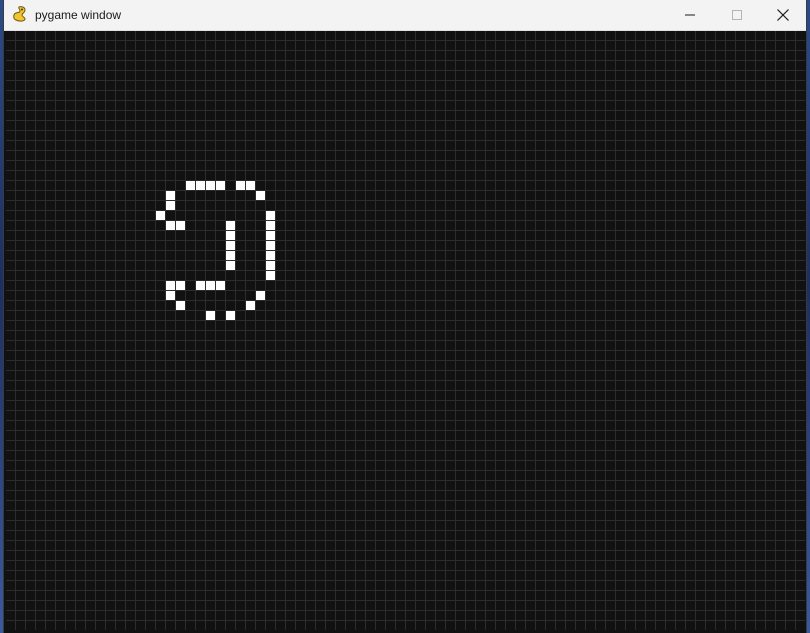 This screenshot has width=810, height=633. I want to click on close-button, so click(783, 15).